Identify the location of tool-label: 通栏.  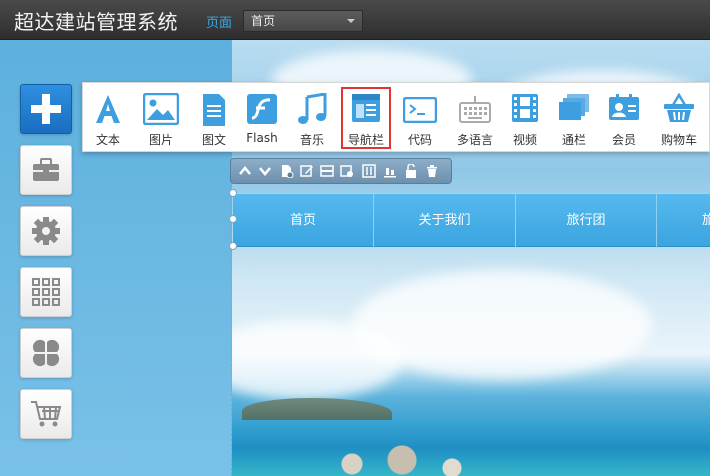
(573, 140).